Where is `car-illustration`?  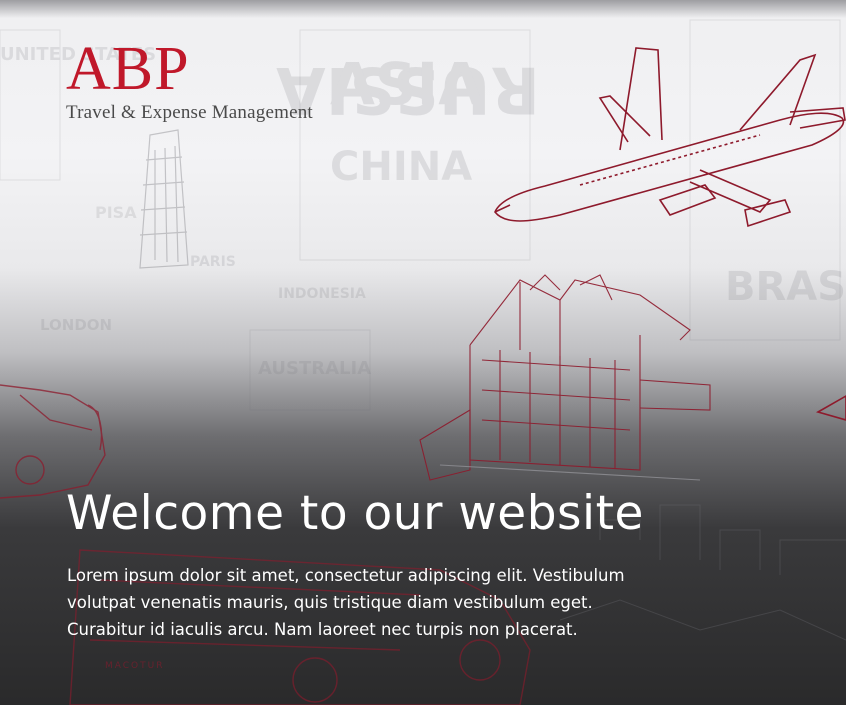
car-illustration is located at coordinates (53, 441).